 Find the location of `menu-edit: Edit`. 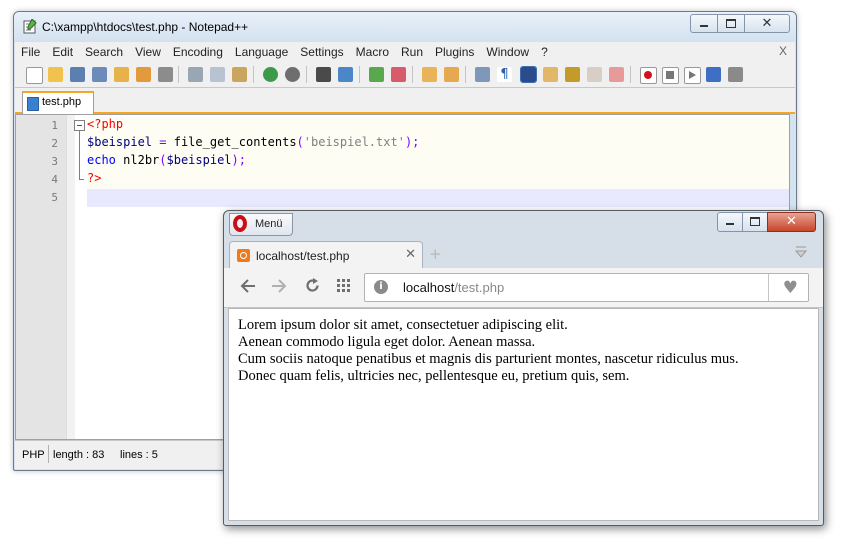

menu-edit: Edit is located at coordinates (62, 52).